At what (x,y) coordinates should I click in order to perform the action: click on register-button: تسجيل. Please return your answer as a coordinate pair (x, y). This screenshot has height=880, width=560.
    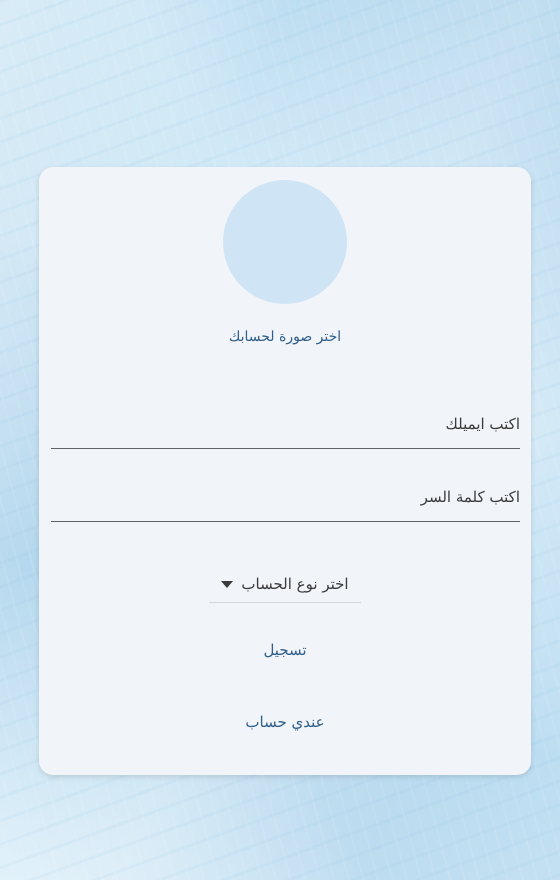
    Looking at the image, I should click on (285, 650).